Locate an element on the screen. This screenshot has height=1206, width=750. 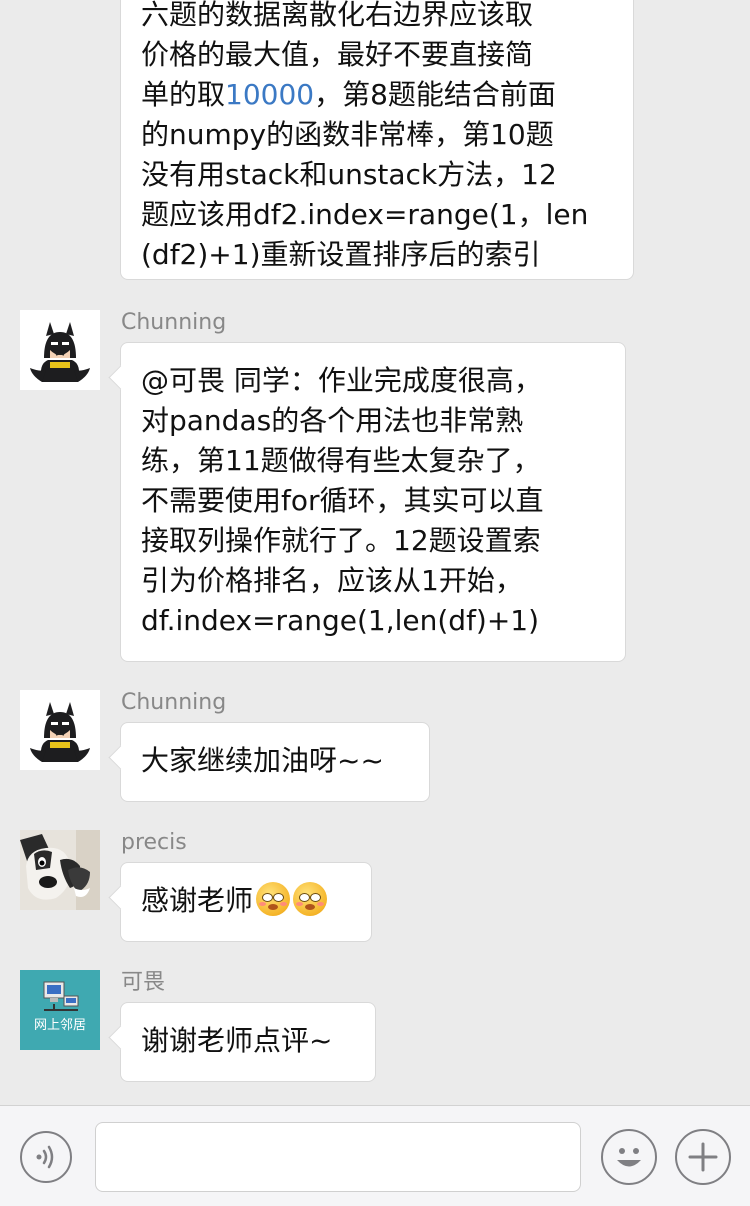
avatar: 网上邻居 is located at coordinates (60, 1010).